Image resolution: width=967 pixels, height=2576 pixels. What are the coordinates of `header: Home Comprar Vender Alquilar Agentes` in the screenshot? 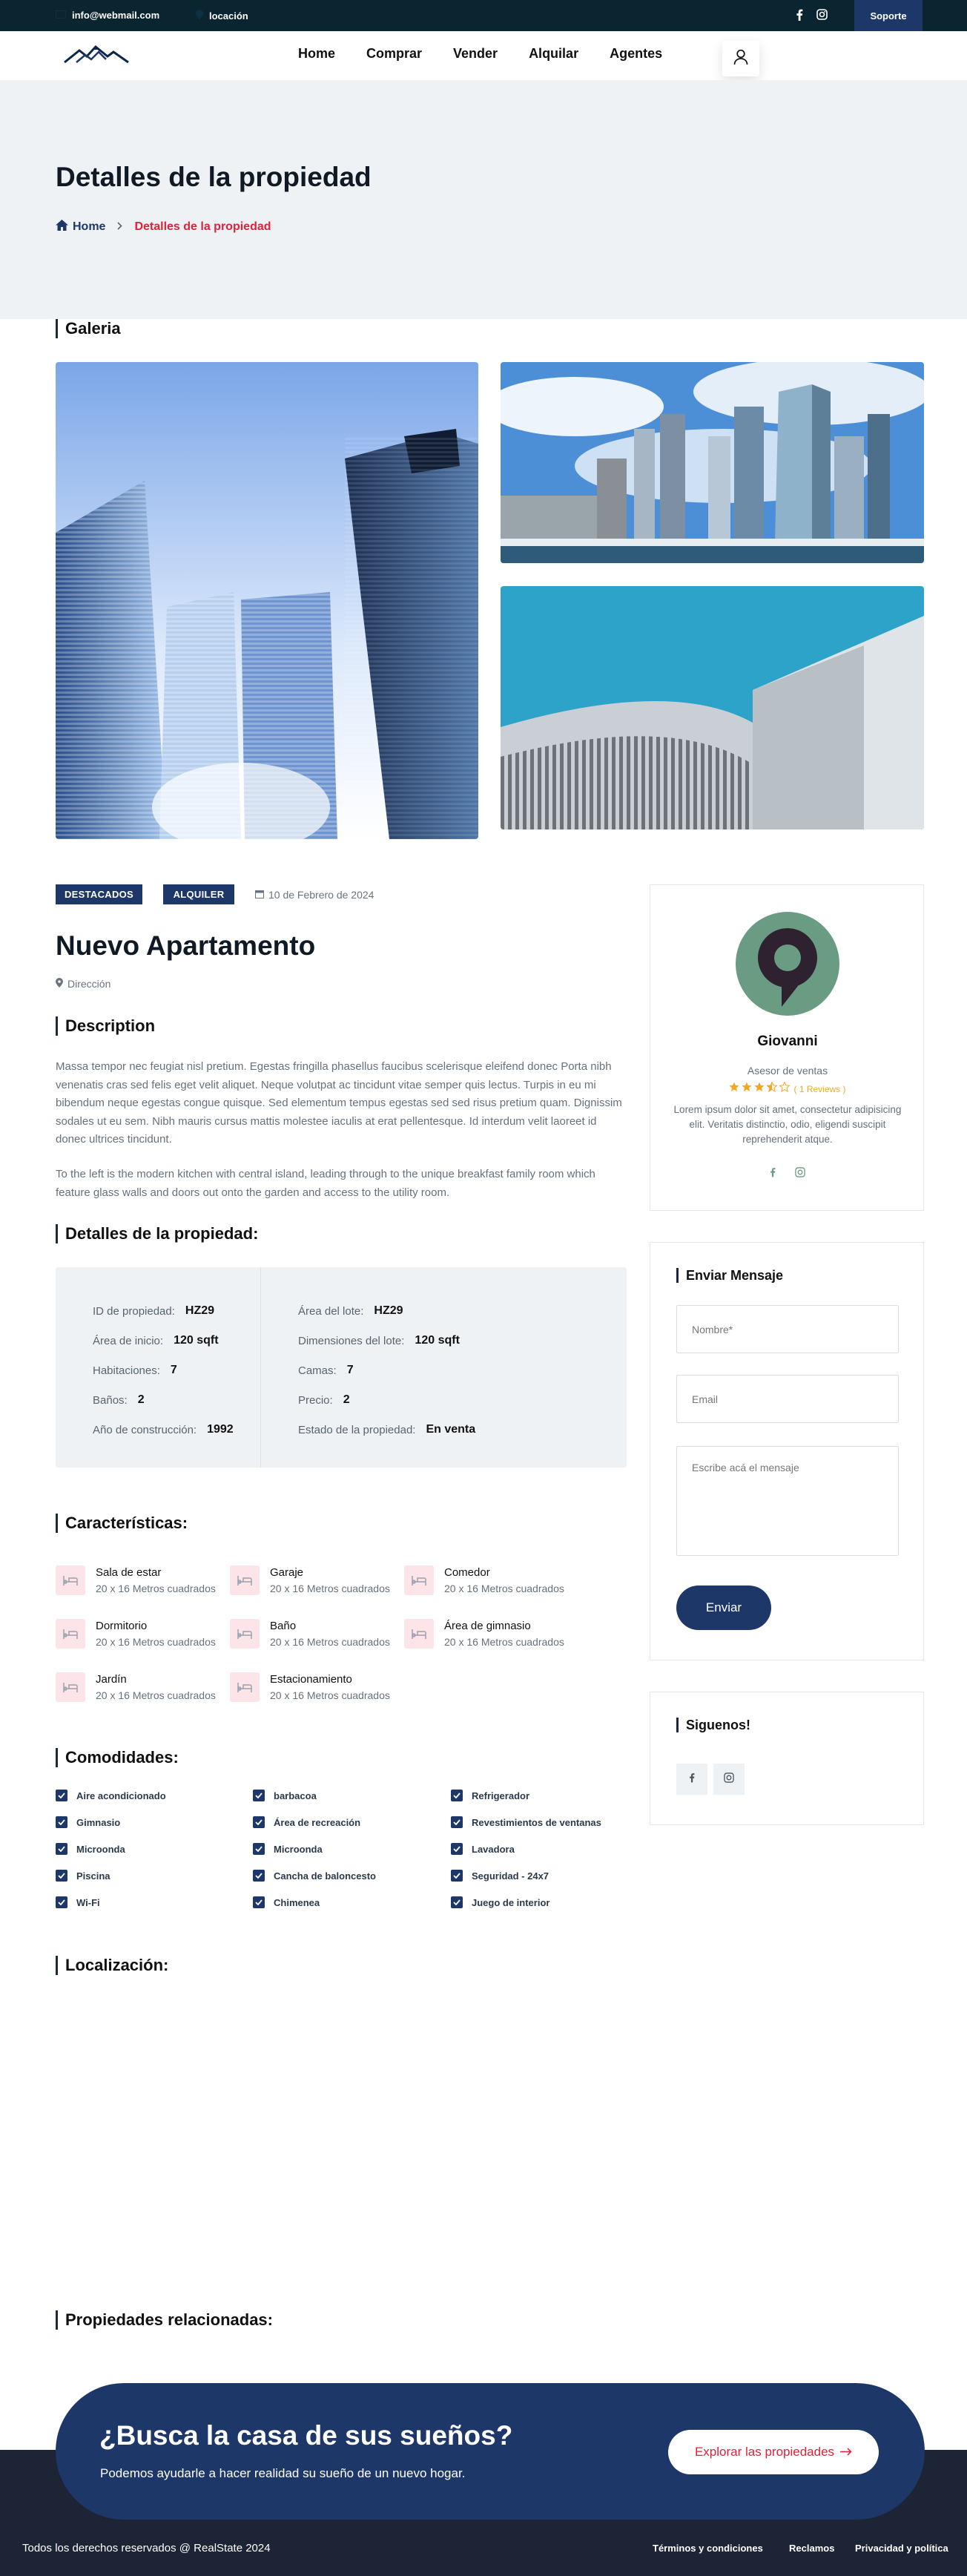 It's located at (483, 55).